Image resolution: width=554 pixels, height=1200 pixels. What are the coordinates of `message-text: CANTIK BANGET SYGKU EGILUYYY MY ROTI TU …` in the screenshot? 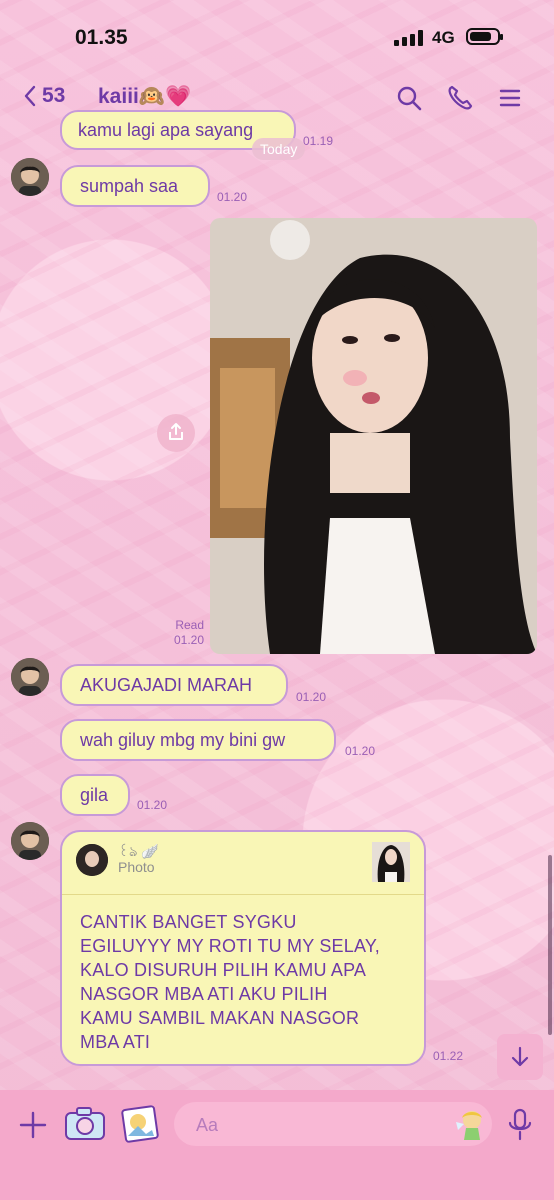 It's located at (230, 982).